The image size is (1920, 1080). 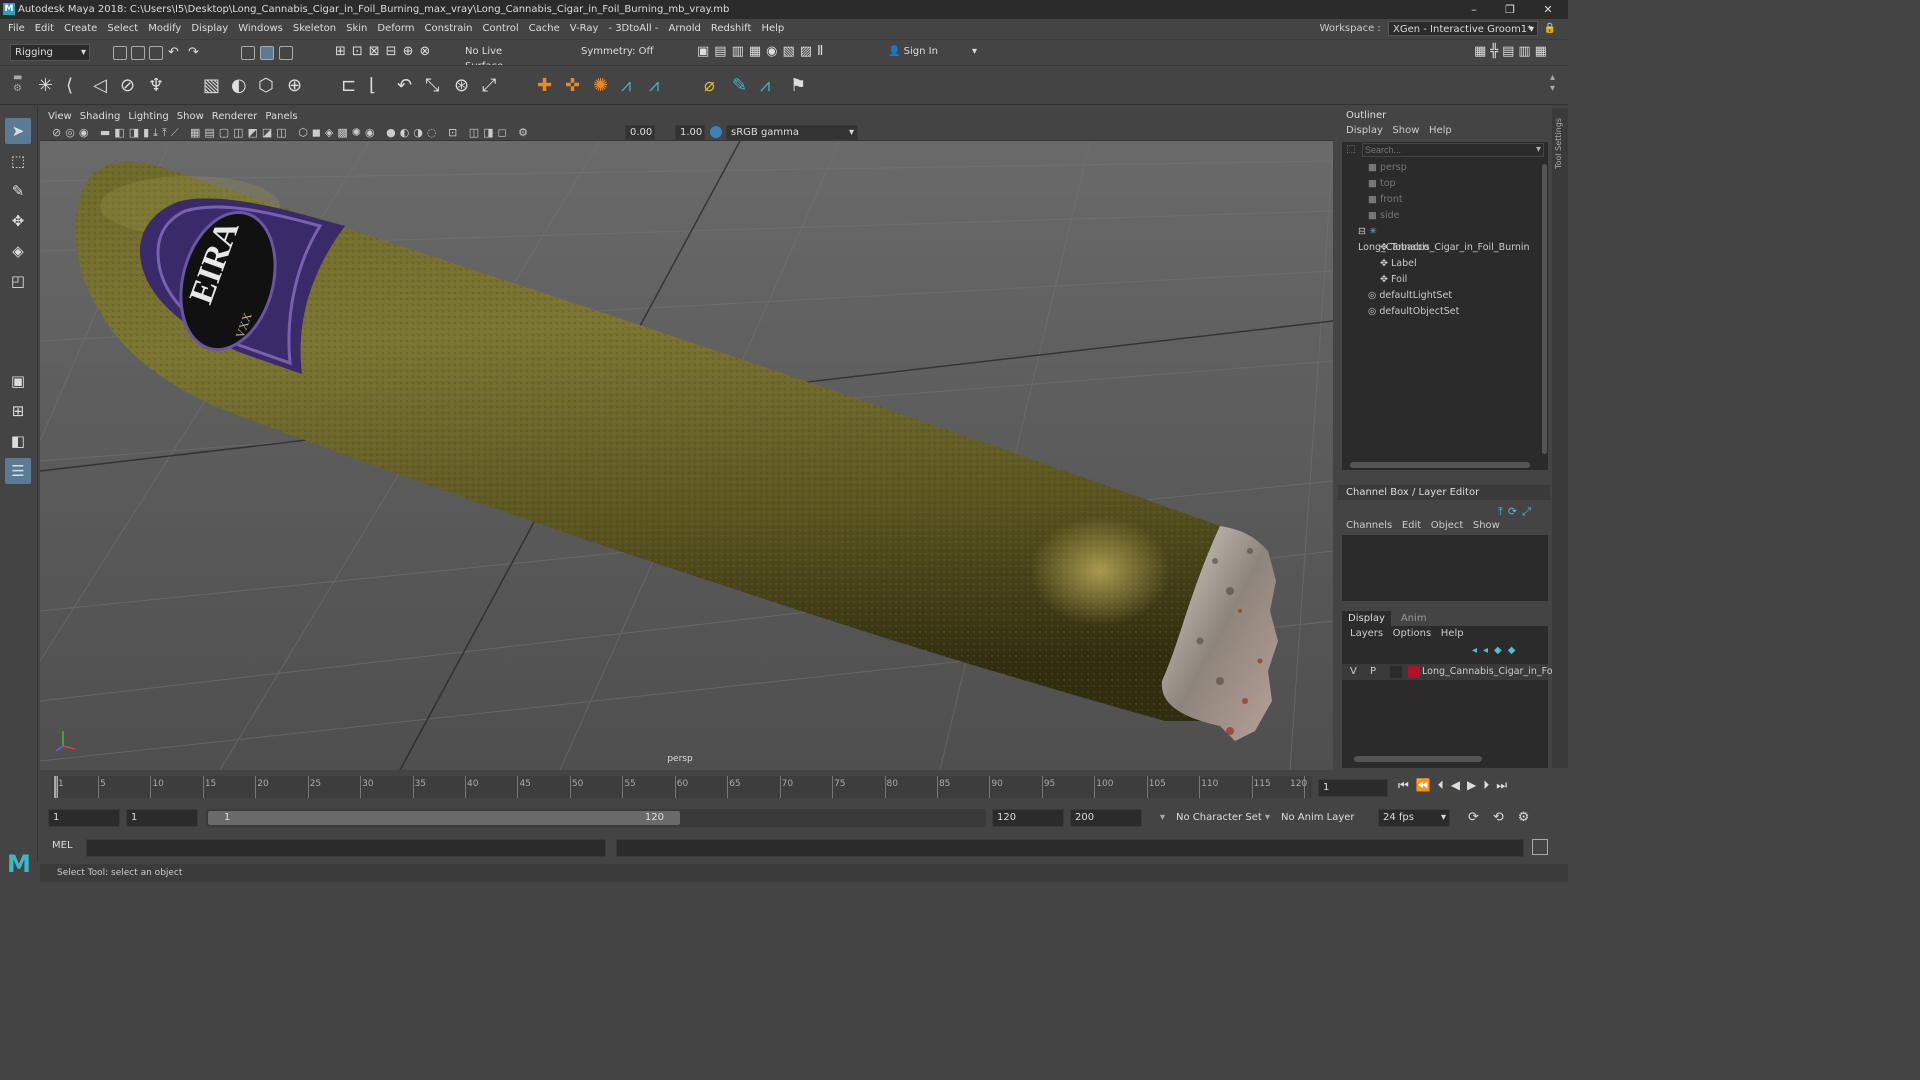 What do you see at coordinates (266, 86) in the screenshot?
I see `lattice-icon: ⬡` at bounding box center [266, 86].